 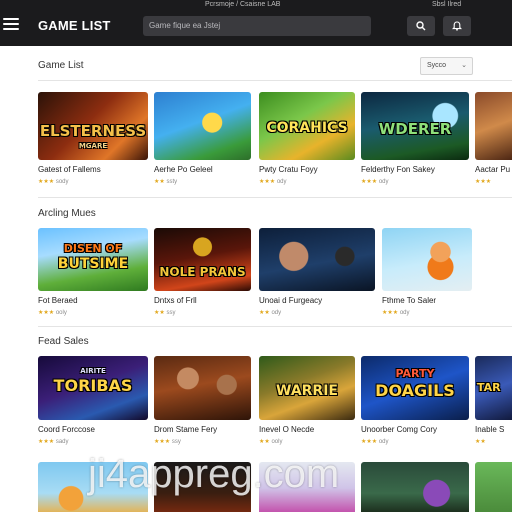 I want to click on top-links-center: Pcrsmoje / Csaisne LAB, so click(x=242, y=4).